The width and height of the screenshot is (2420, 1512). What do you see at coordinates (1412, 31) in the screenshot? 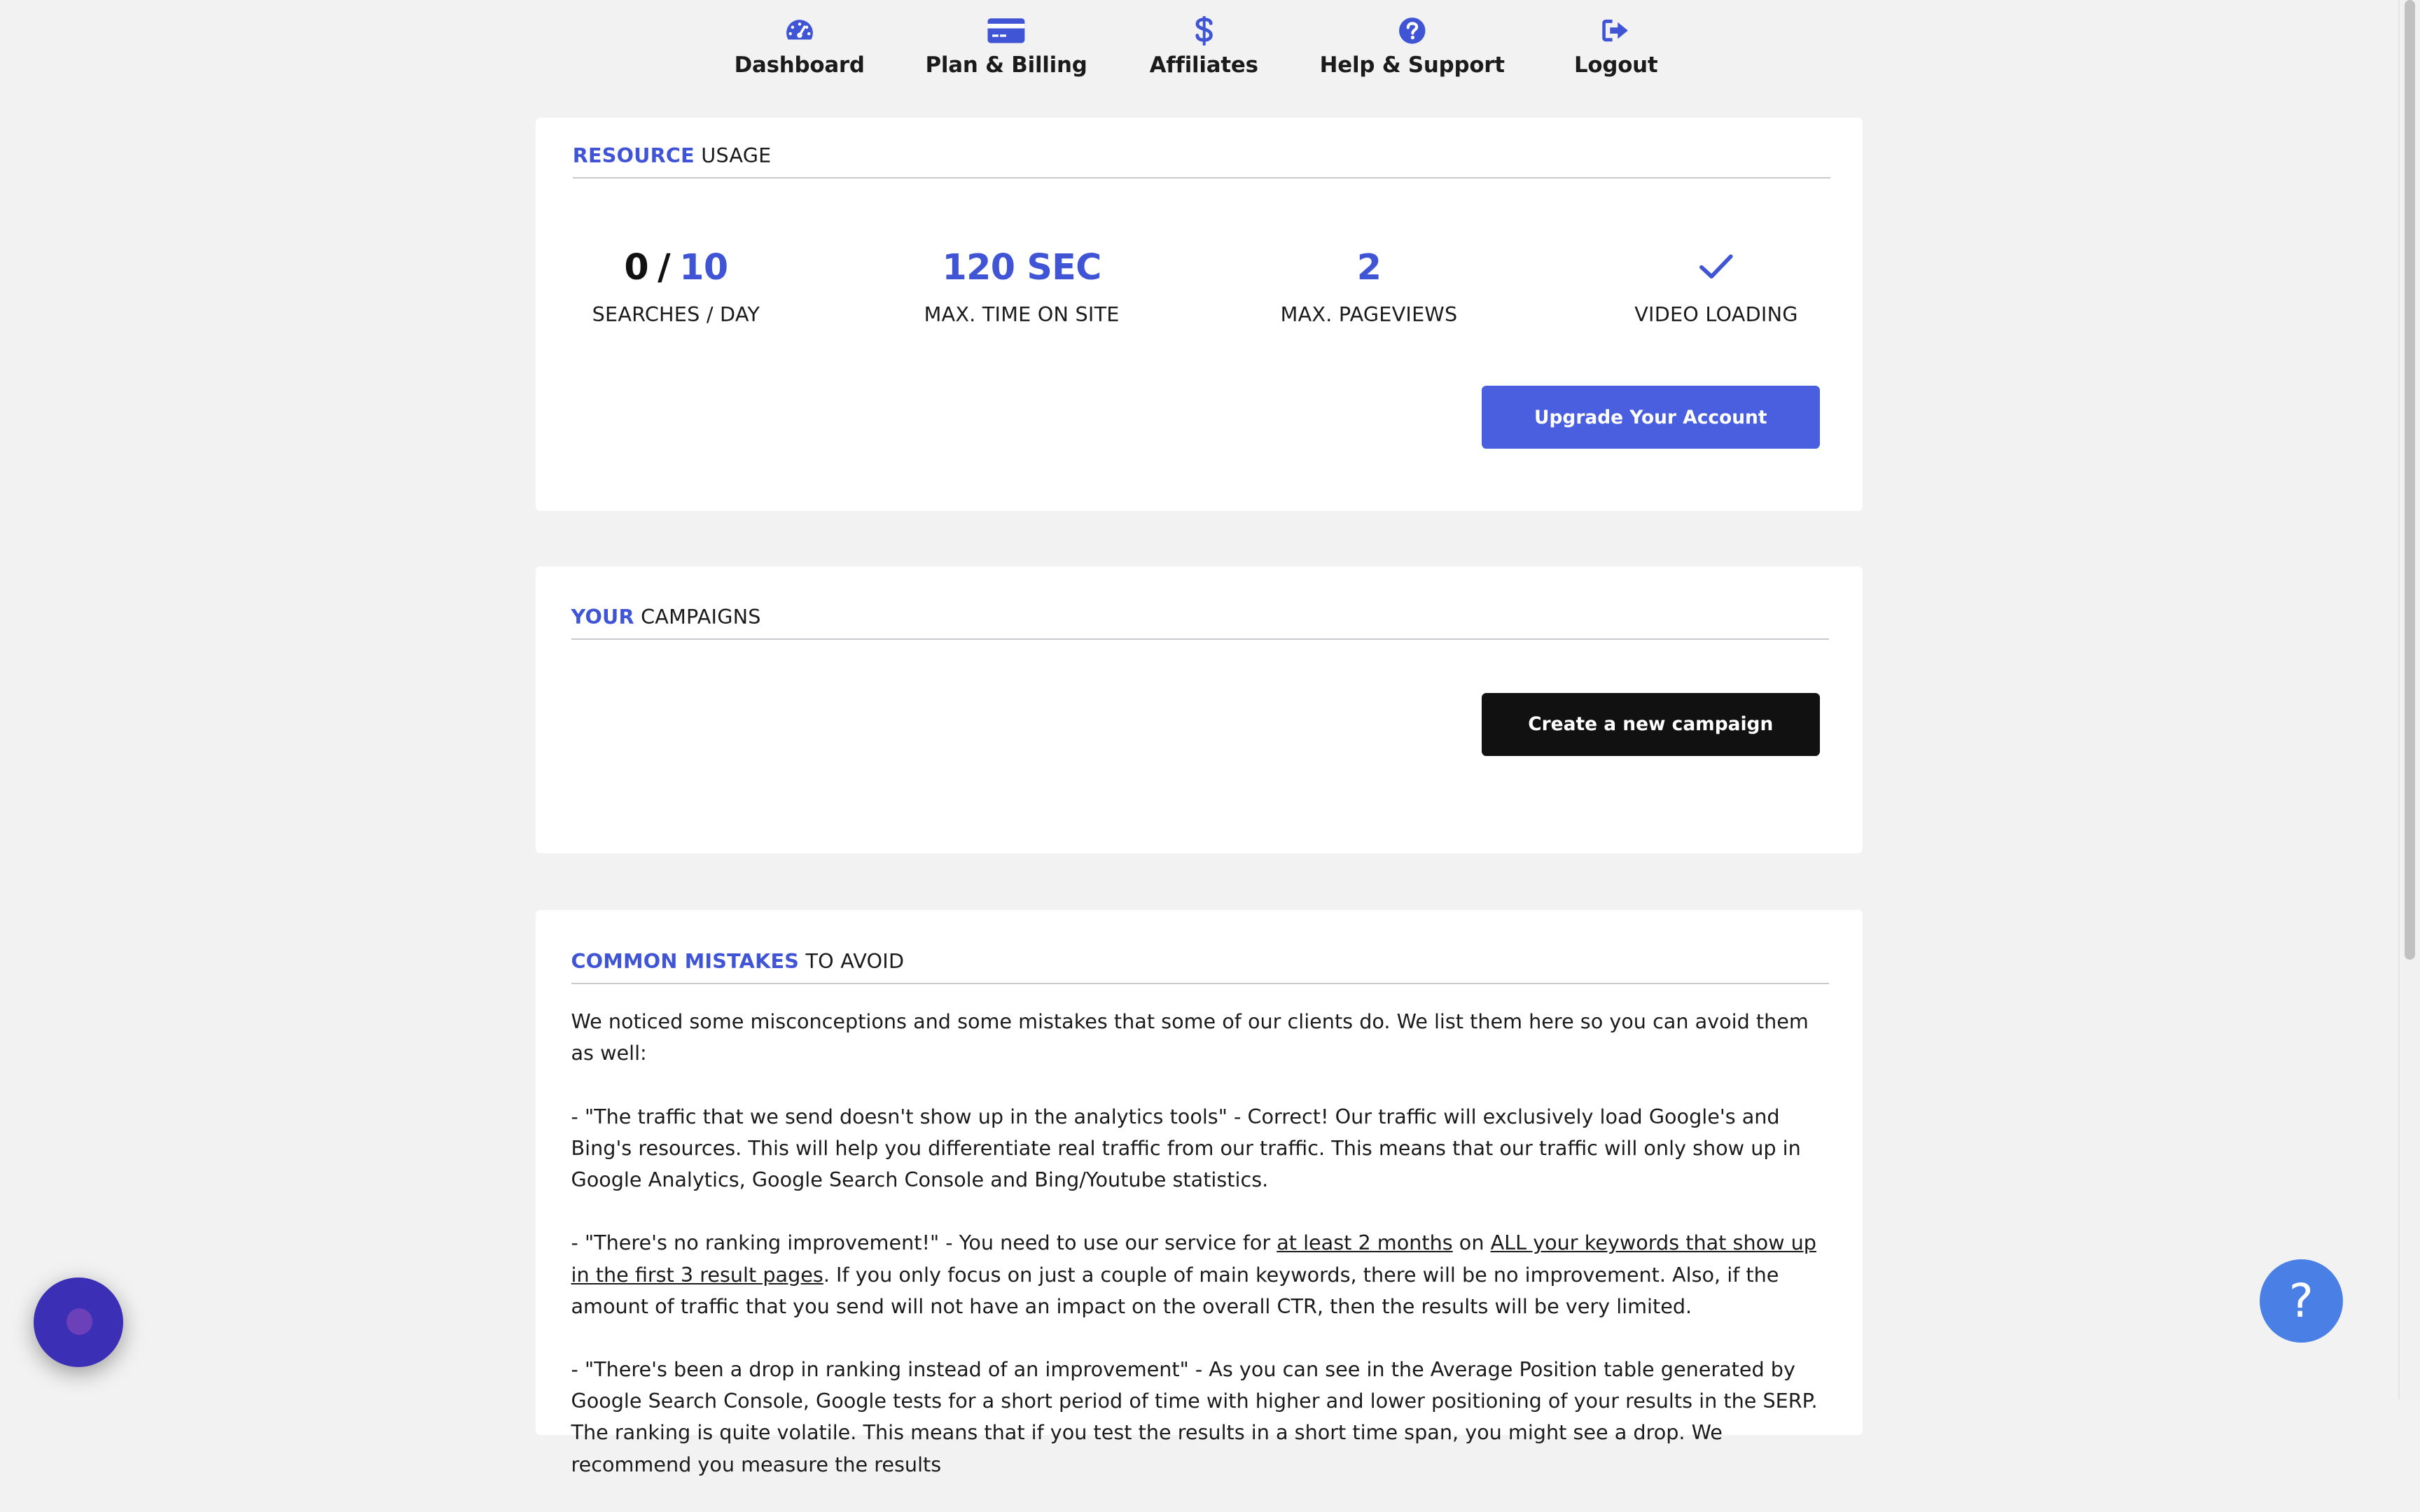
I see `question-circle-icon` at bounding box center [1412, 31].